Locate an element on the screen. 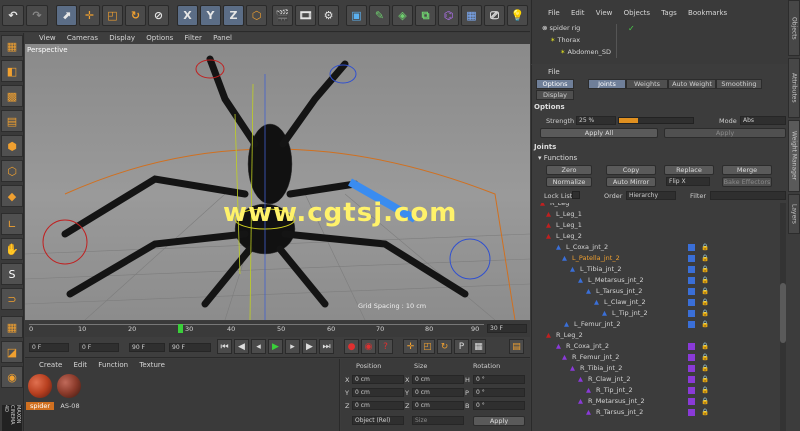 Image resolution: width=800 pixels, height=431 pixels. keyframe-selection-icon: ? is located at coordinates (385, 346).